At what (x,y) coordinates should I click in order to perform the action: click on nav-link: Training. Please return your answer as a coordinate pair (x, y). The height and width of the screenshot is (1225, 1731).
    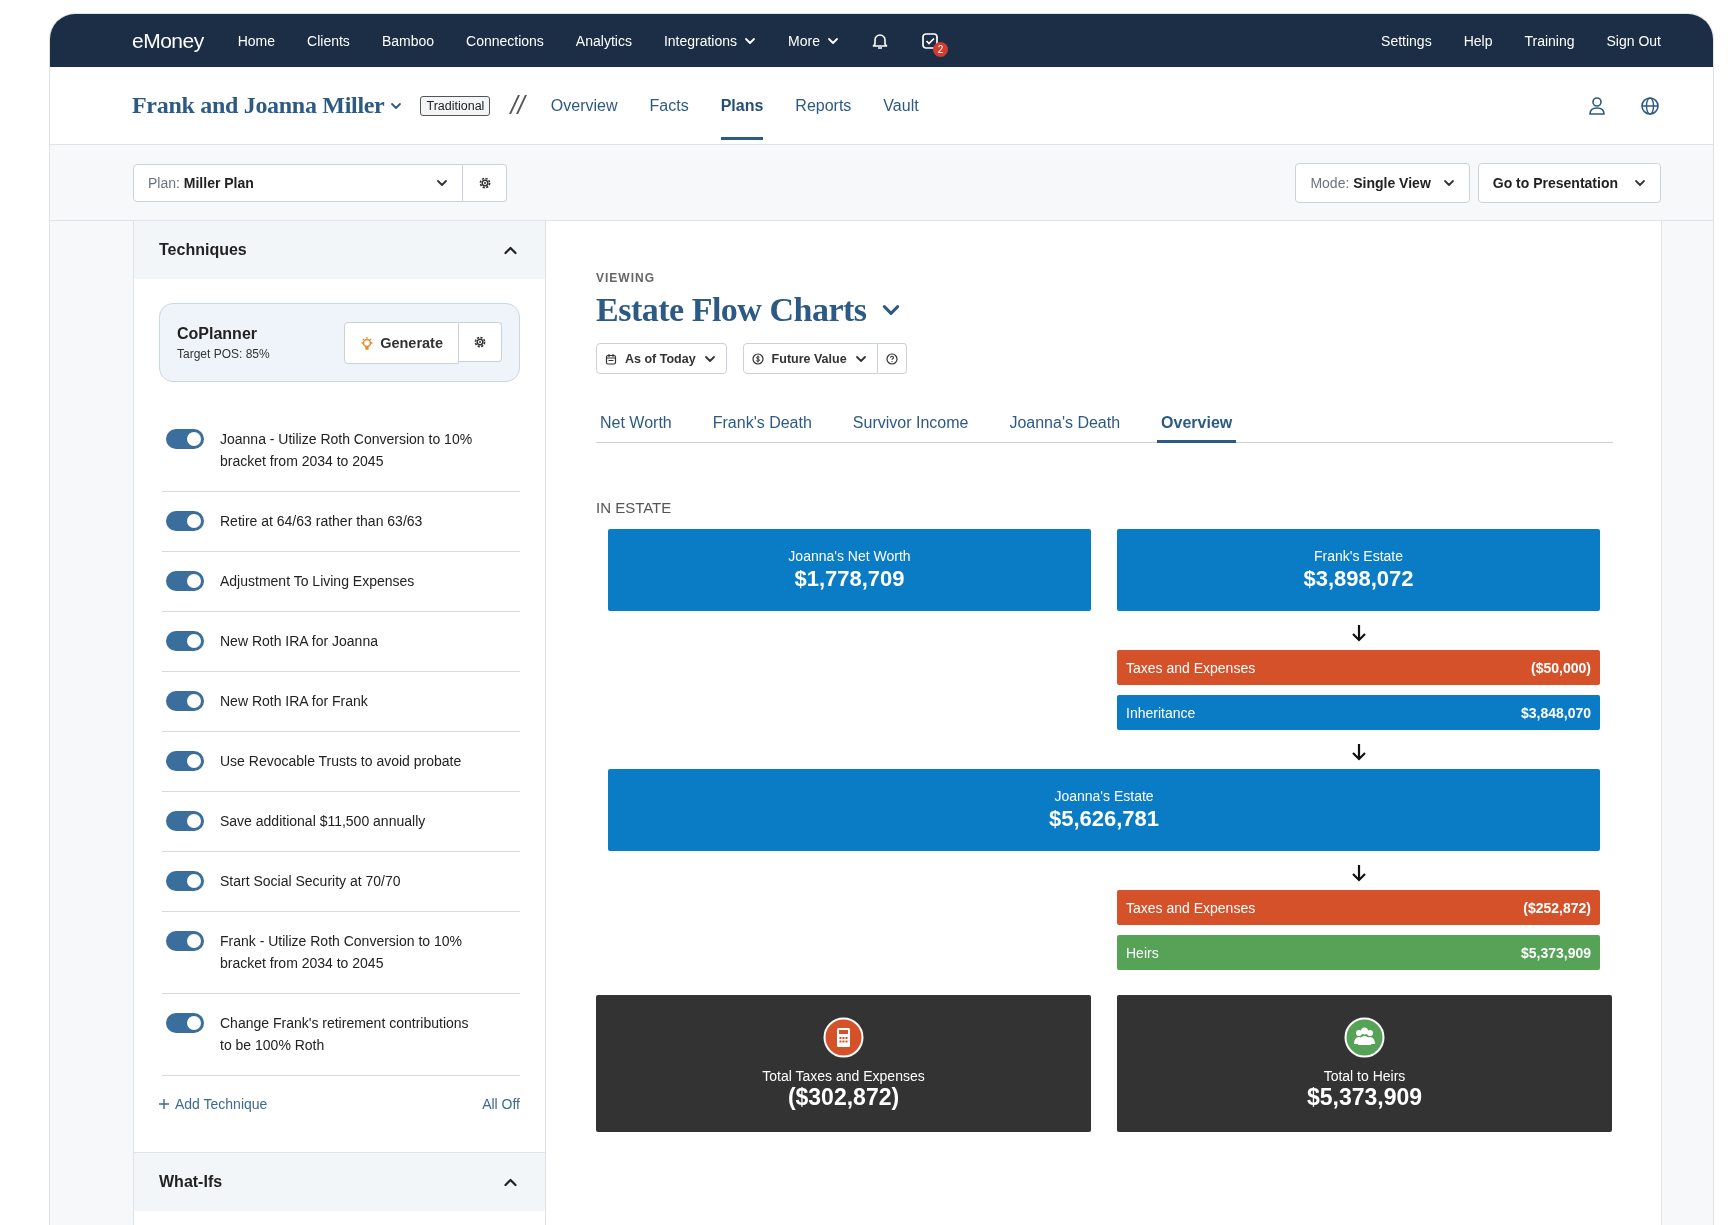
    Looking at the image, I should click on (1549, 40).